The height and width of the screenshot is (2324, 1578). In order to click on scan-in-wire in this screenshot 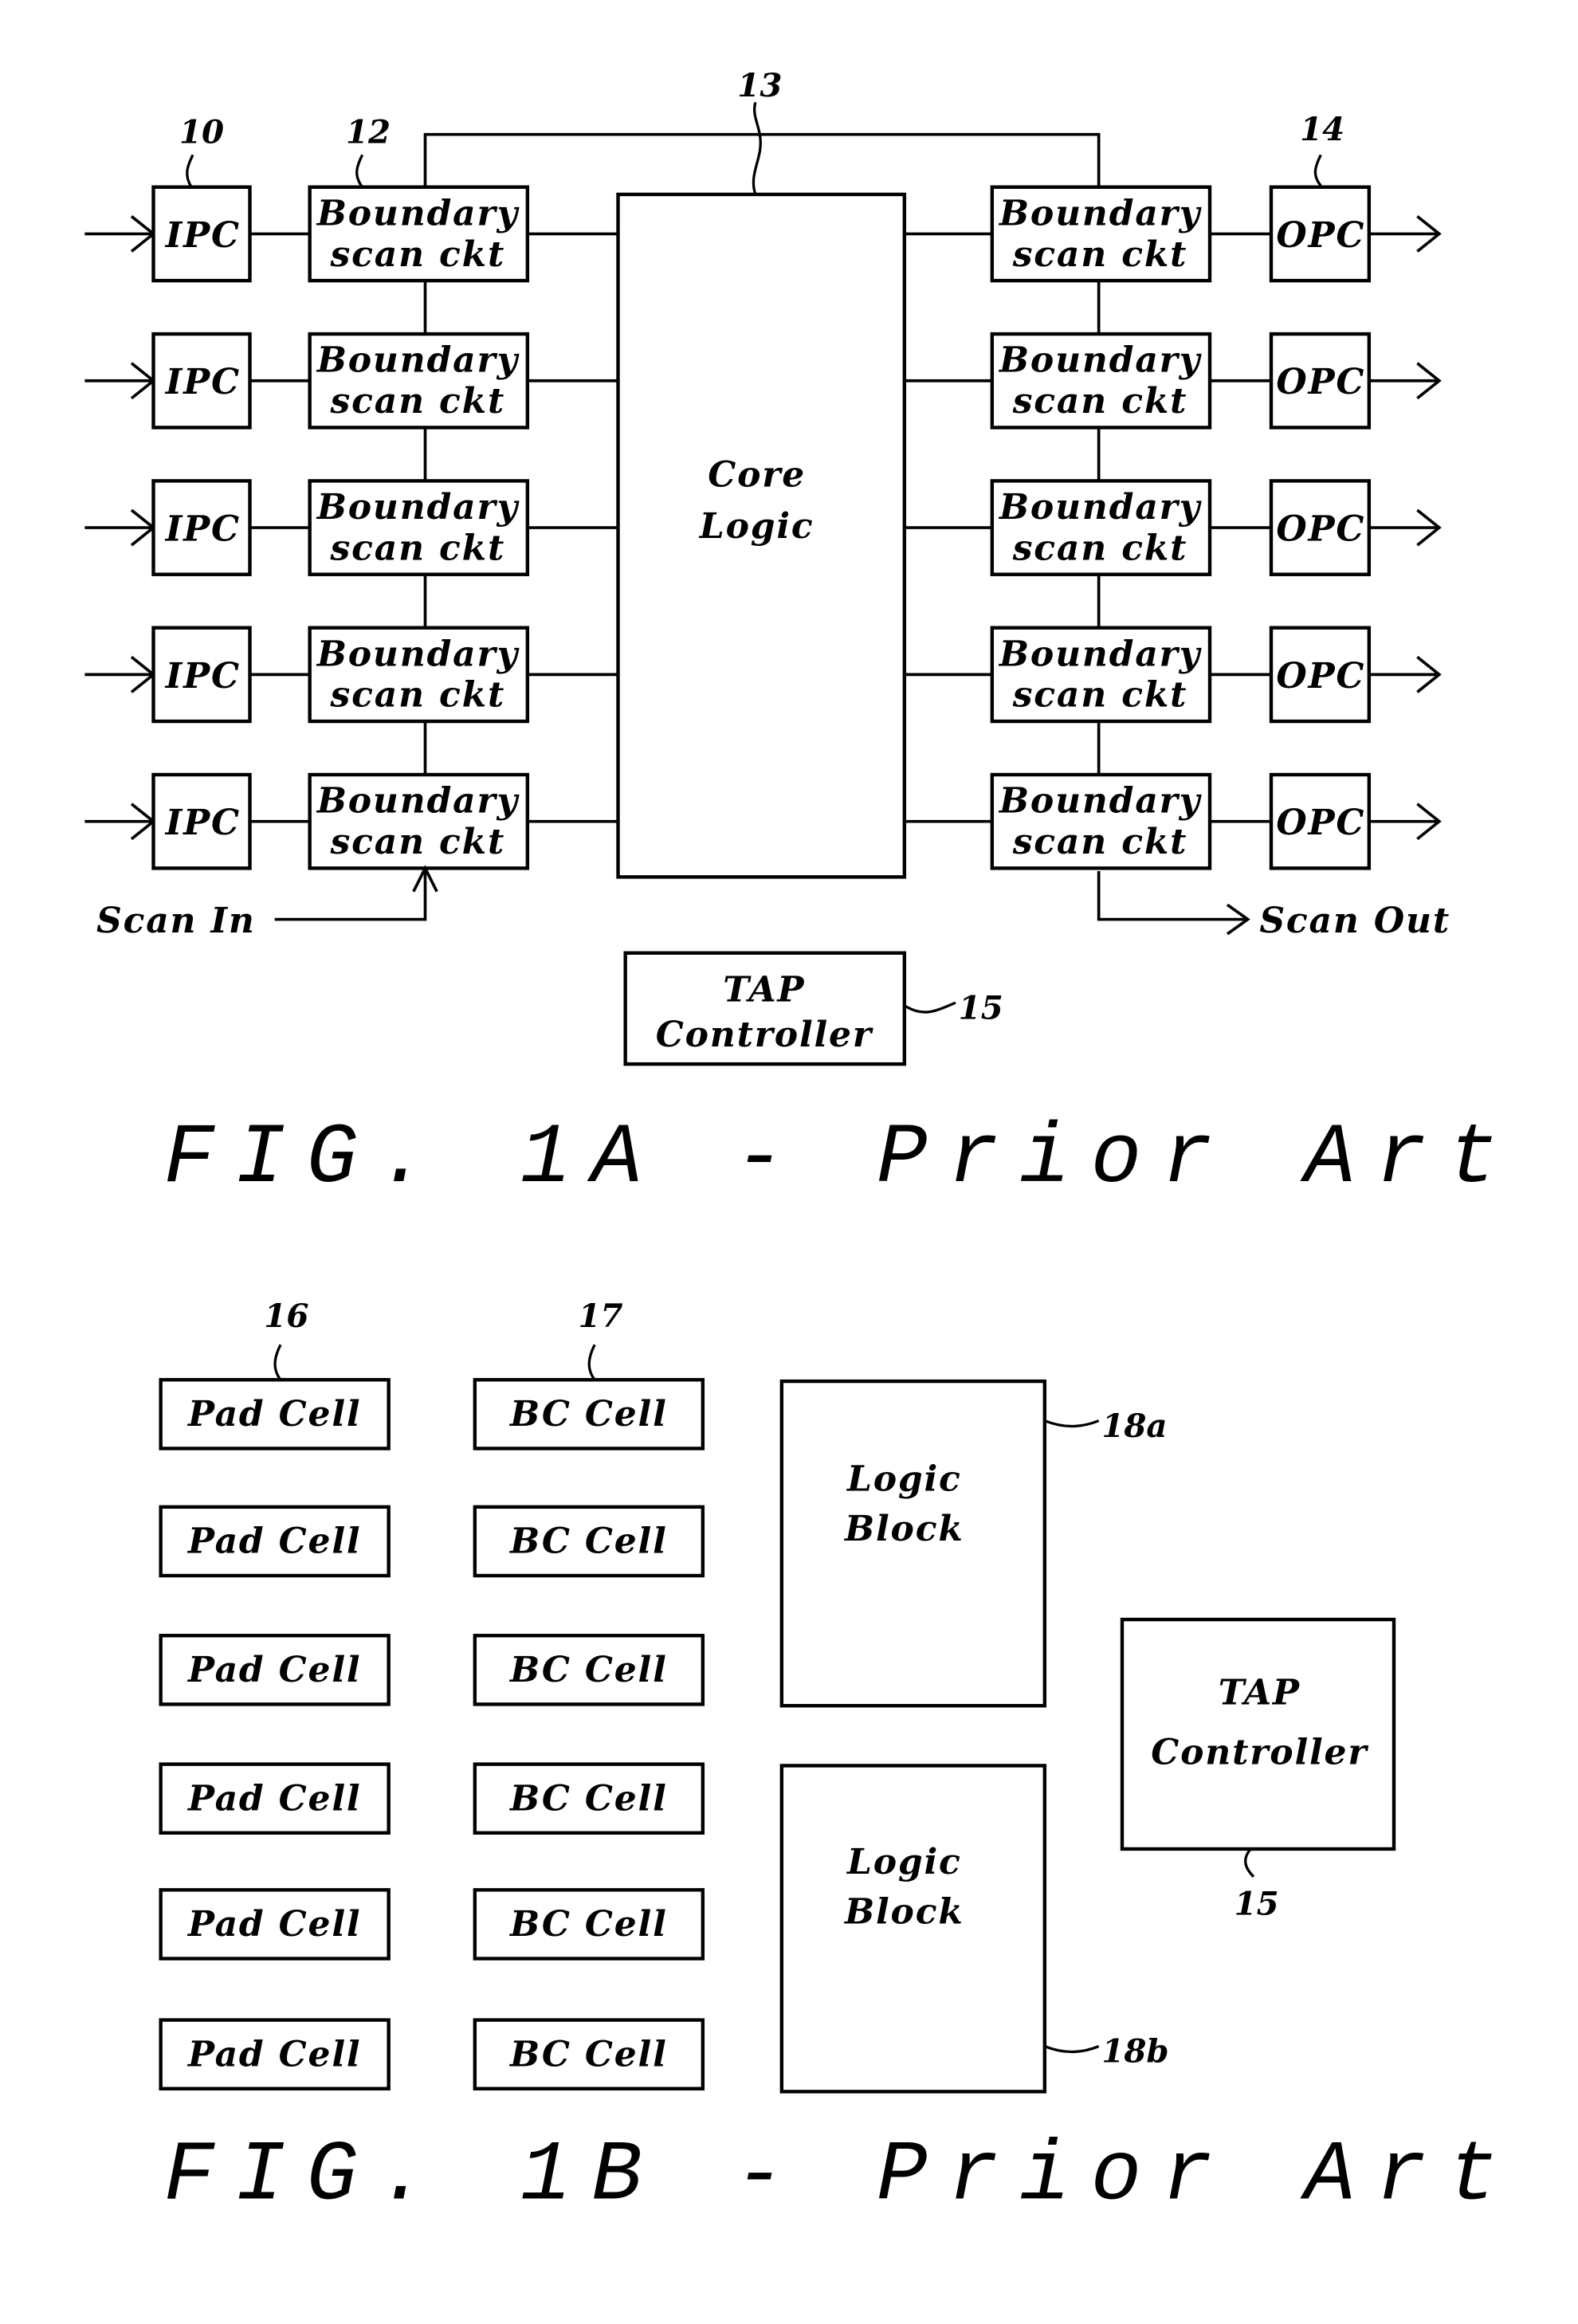, I will do `click(351, 896)`.